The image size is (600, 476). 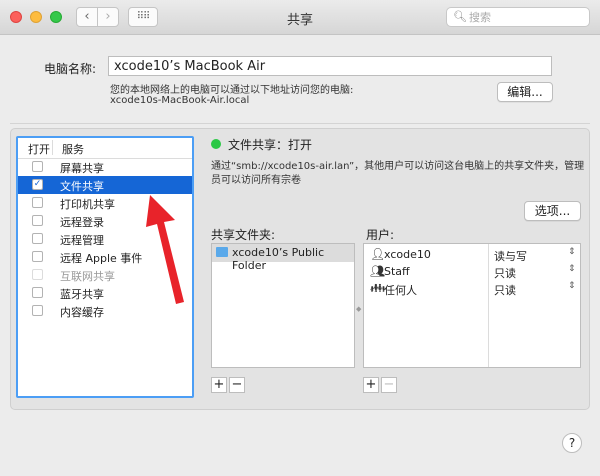 What do you see at coordinates (358, 309) in the screenshot?
I see `splitter-handle: ◆` at bounding box center [358, 309].